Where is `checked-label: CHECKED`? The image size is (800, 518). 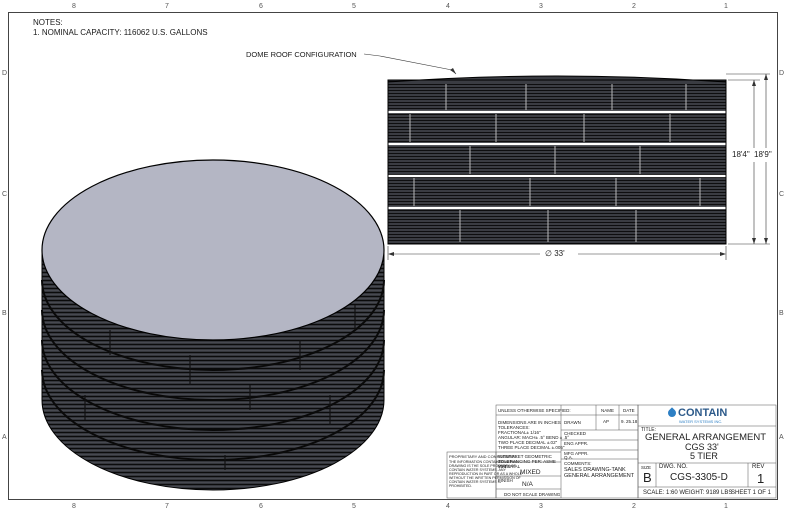 checked-label: CHECKED is located at coordinates (575, 433).